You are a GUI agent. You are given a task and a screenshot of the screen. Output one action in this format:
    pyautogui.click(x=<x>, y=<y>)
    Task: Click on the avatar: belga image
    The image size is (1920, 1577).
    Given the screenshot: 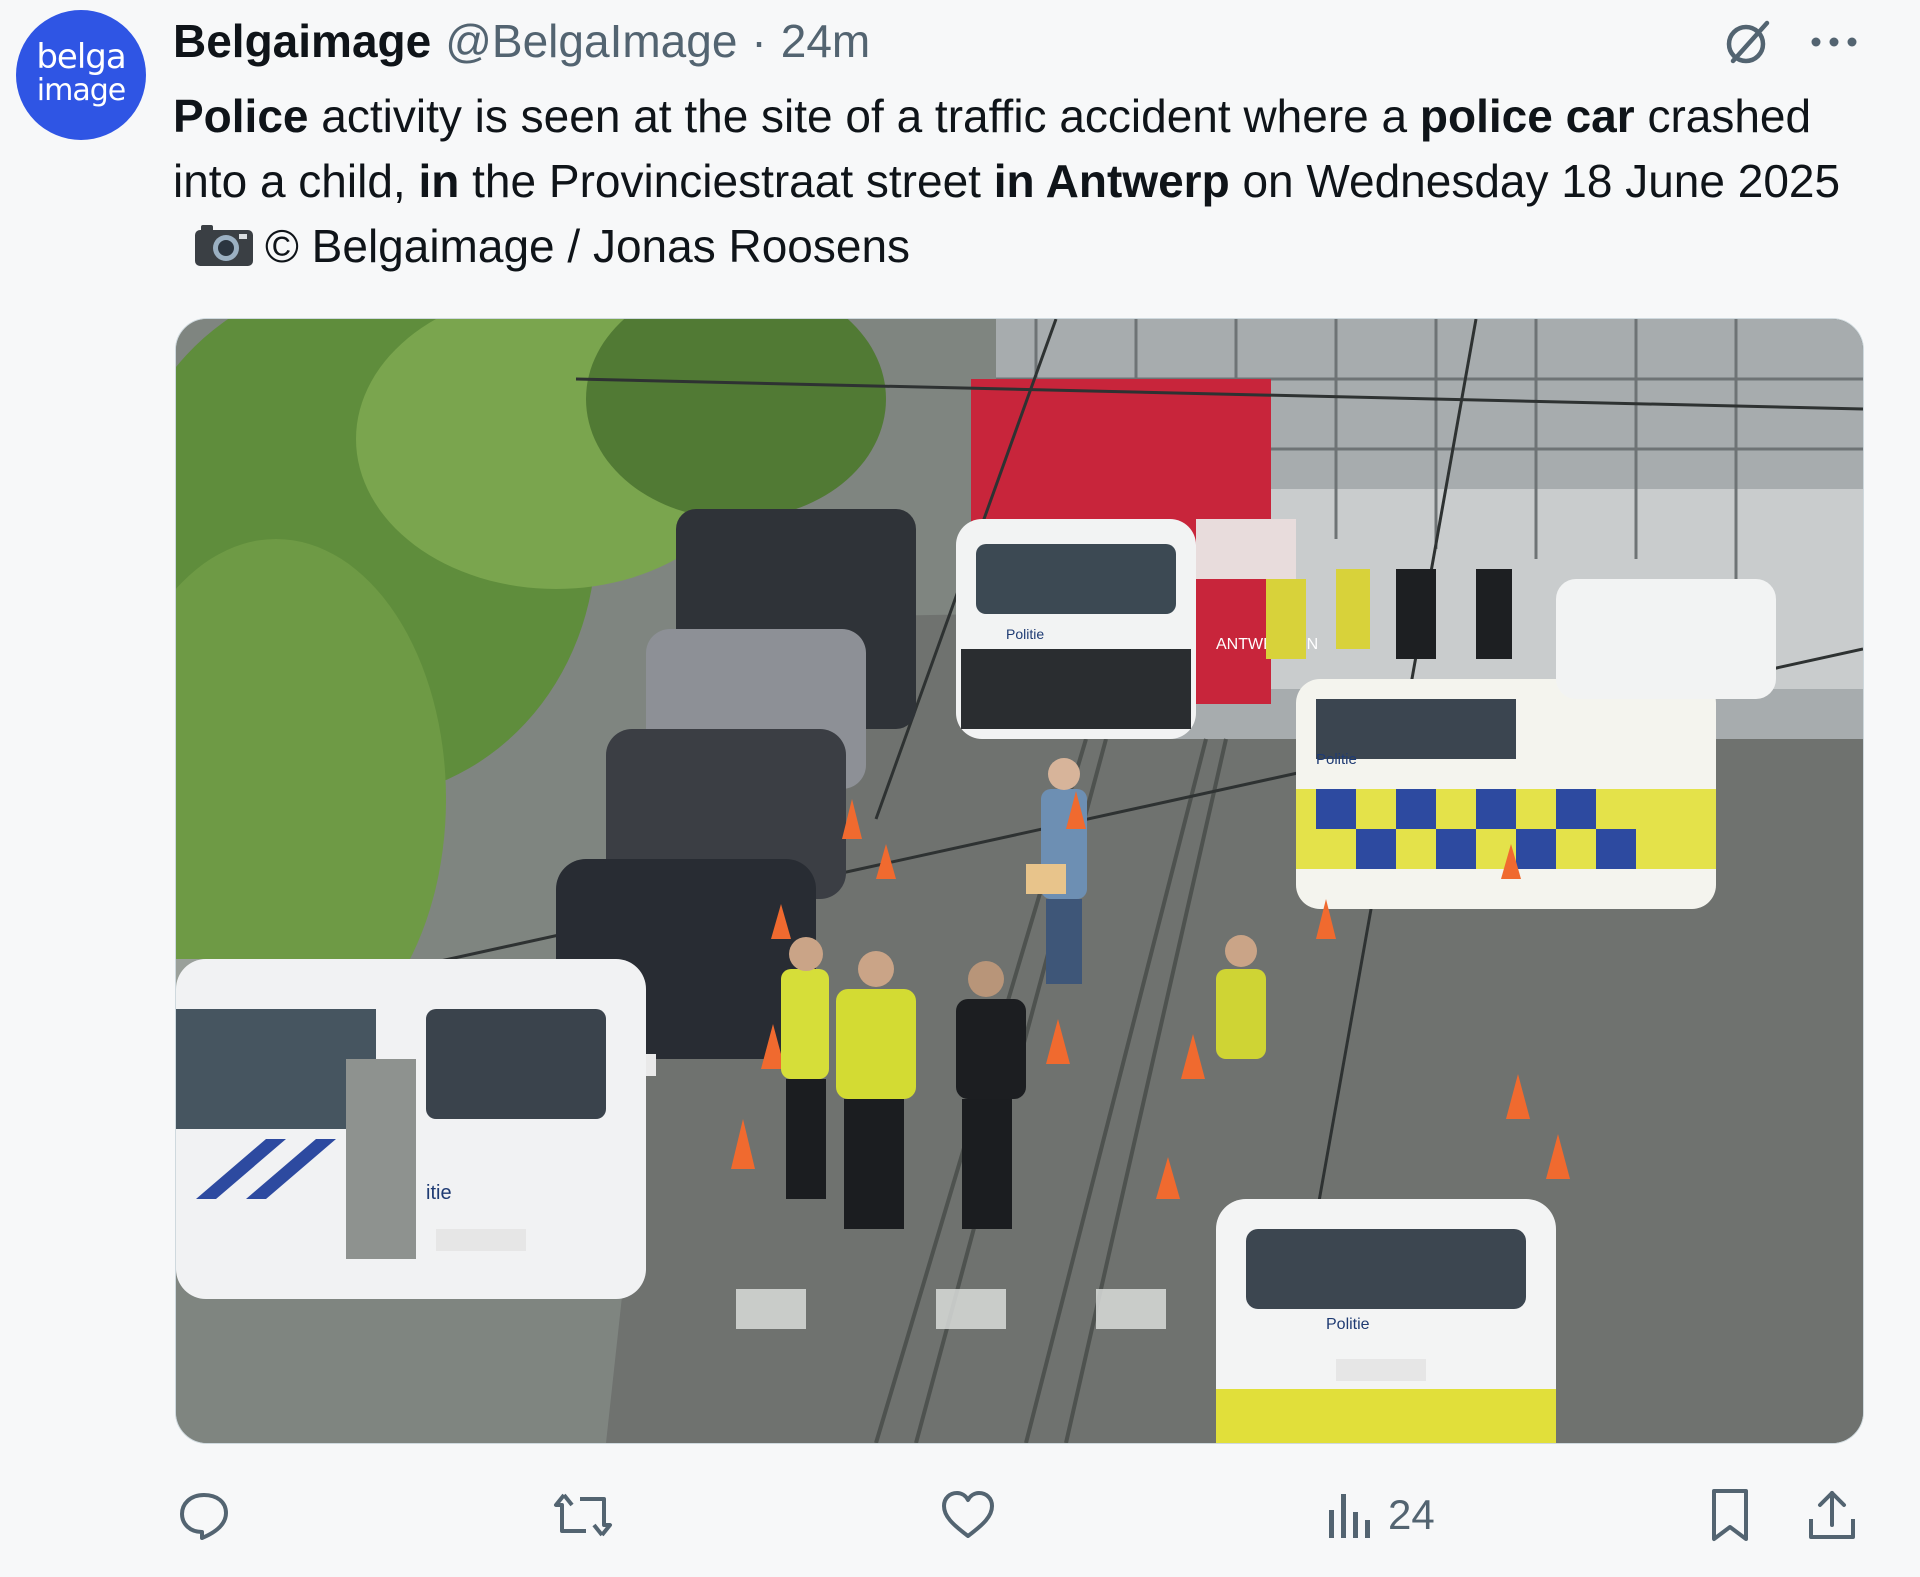 What is the action you would take?
    pyautogui.click(x=81, y=75)
    